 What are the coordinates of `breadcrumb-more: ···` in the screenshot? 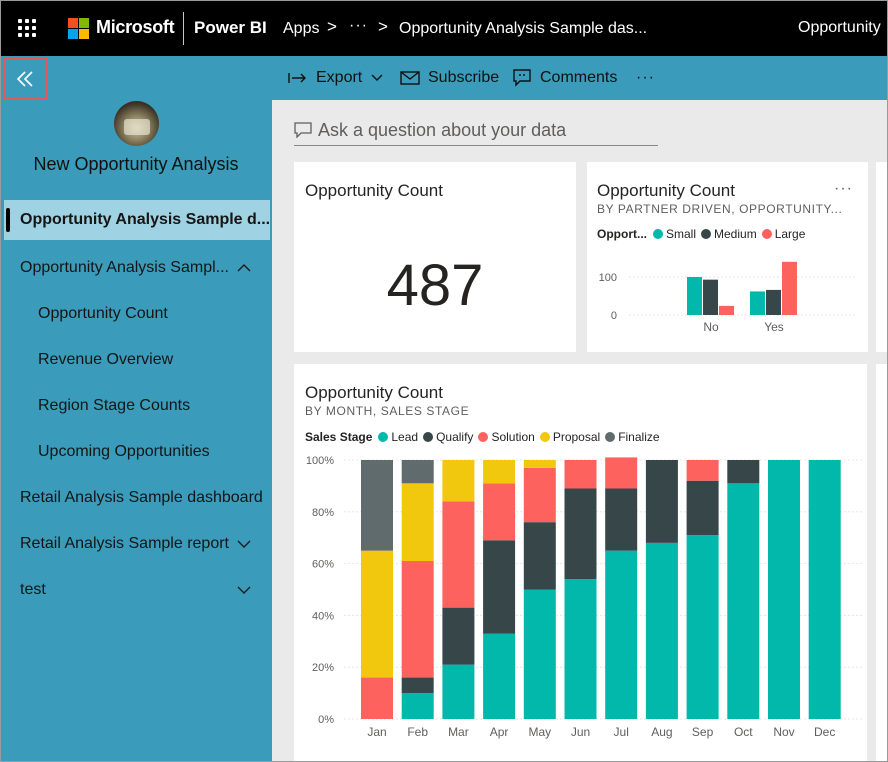 It's located at (358, 26).